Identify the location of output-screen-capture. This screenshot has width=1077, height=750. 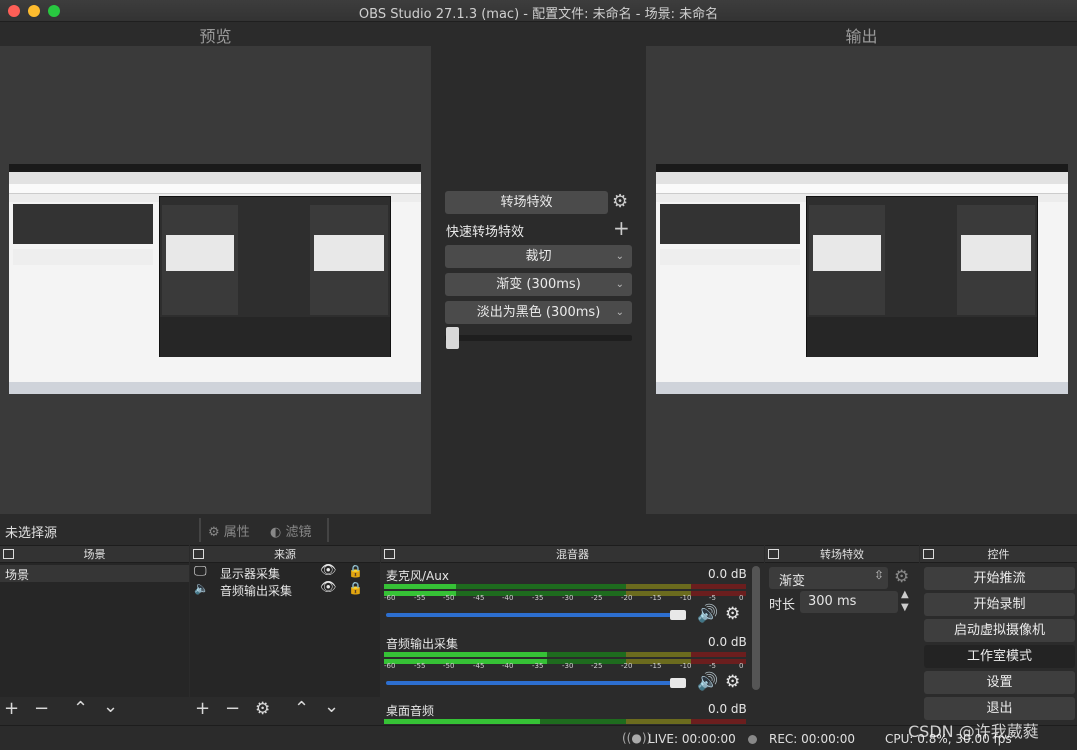
(862, 279).